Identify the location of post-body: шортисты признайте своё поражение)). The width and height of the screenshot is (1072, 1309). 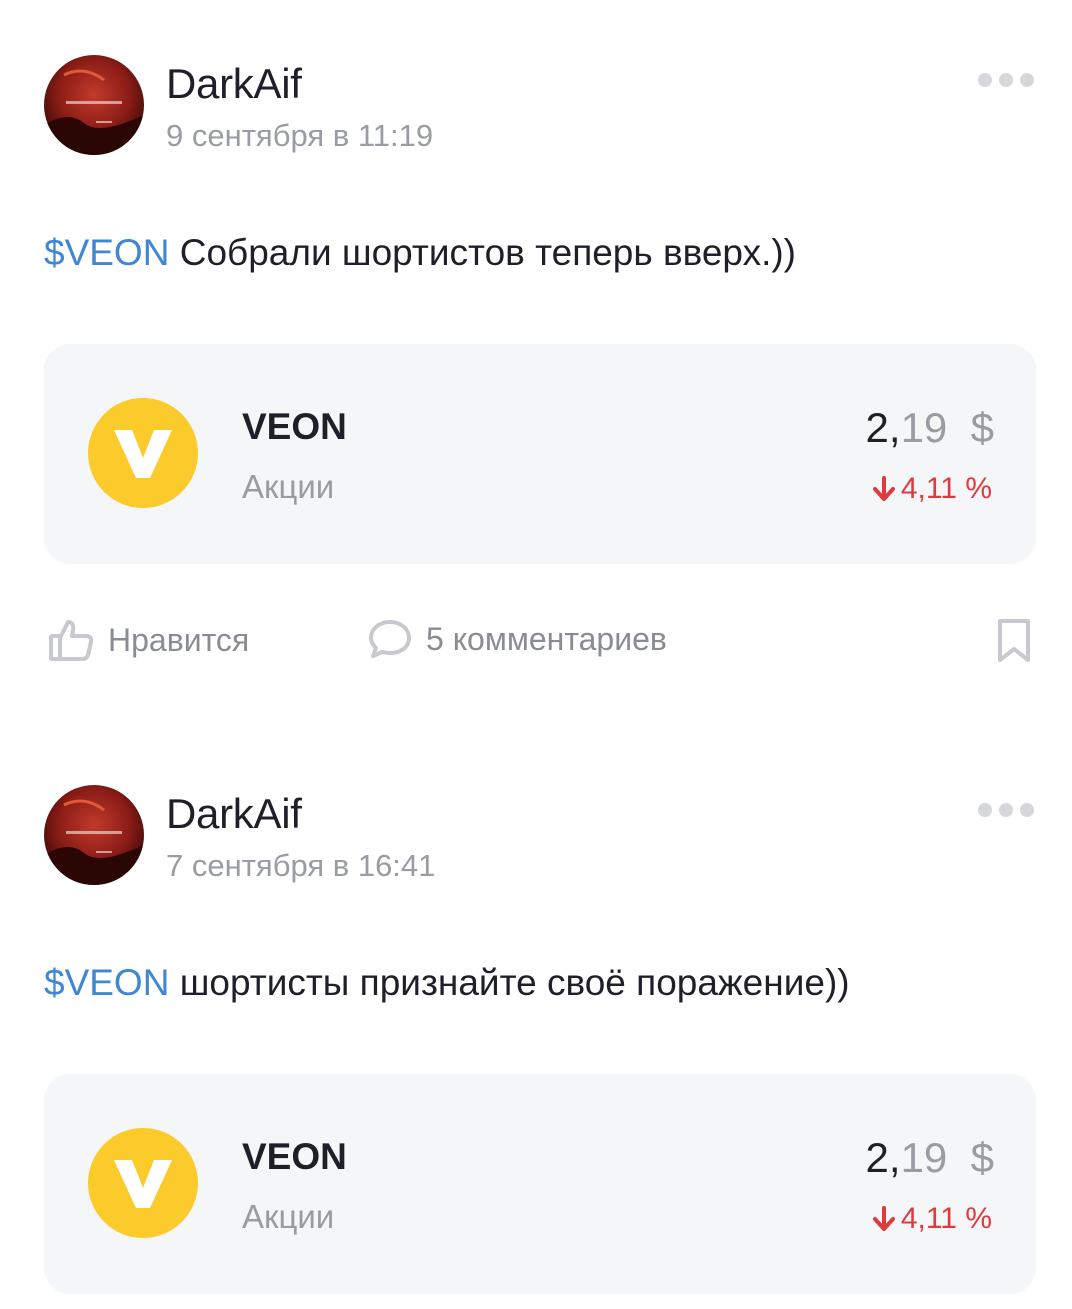
(509, 982).